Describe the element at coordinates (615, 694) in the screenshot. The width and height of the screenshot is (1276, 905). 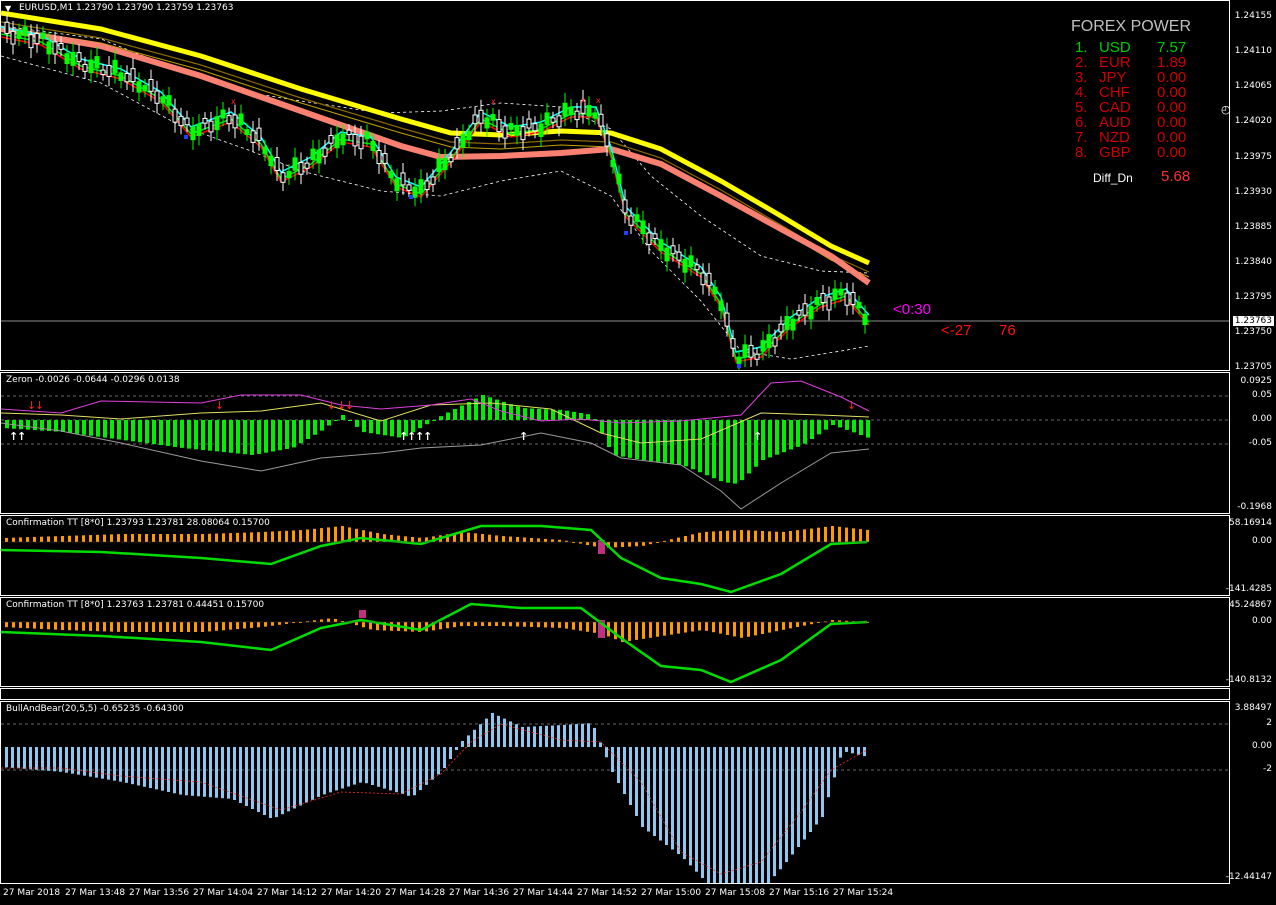
I see `empty-indicator-pane` at that location.